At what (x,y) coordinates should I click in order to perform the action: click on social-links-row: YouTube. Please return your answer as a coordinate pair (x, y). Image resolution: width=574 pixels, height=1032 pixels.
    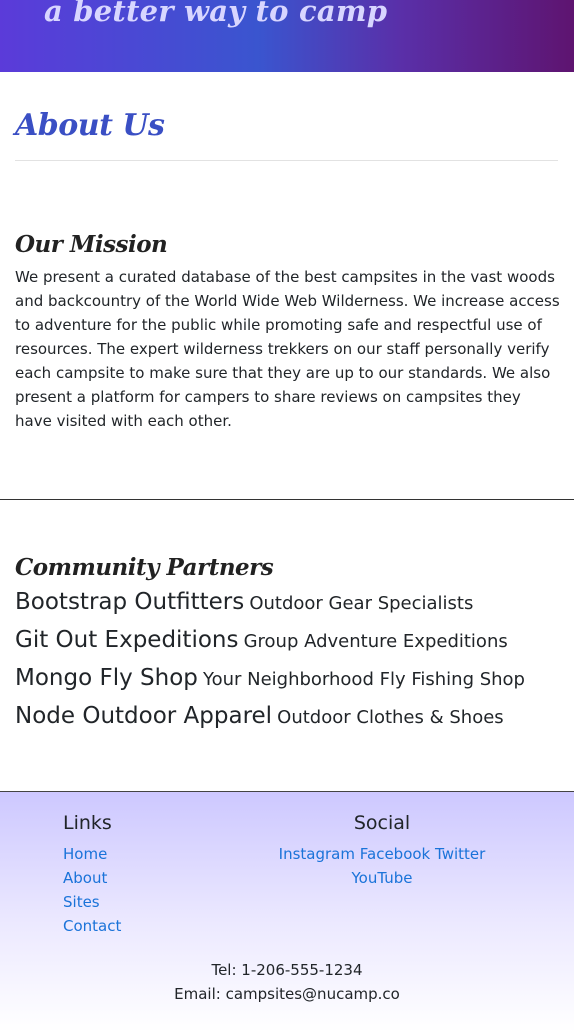
    Looking at the image, I should click on (382, 878).